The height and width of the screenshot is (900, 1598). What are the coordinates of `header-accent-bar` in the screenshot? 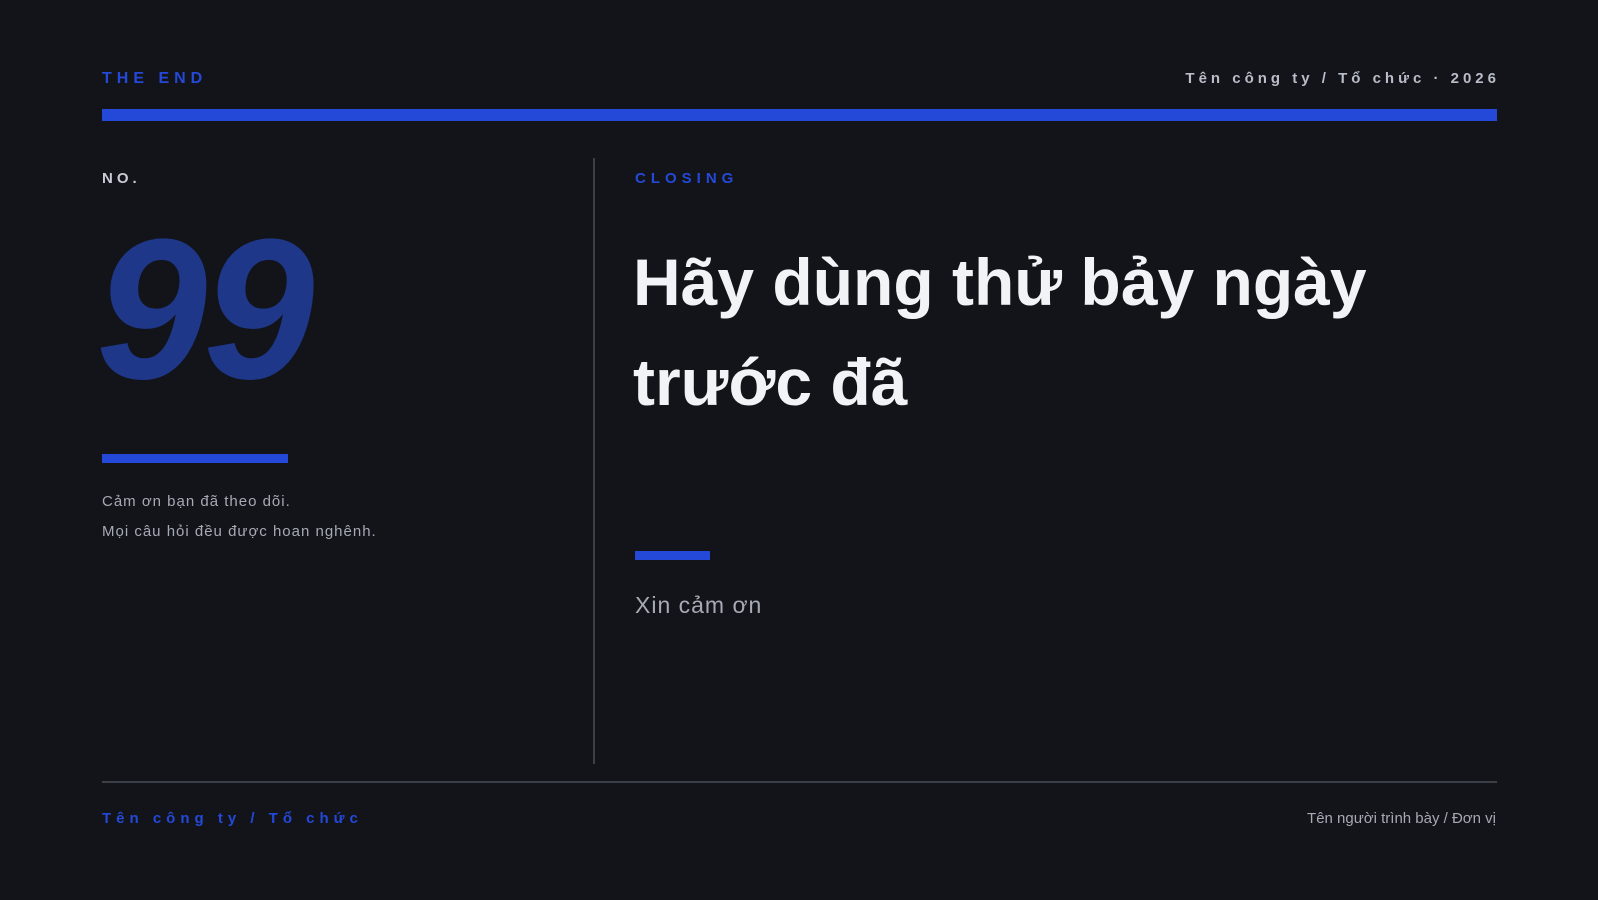 It's located at (799, 115).